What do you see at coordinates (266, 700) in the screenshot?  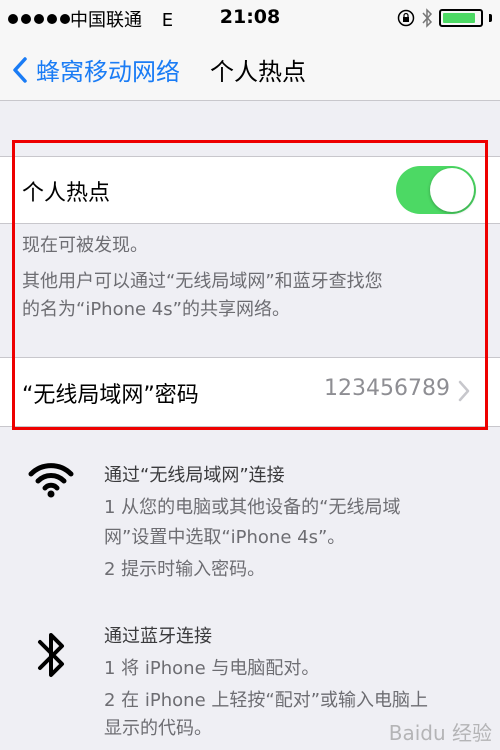 I see `bluetooth-step-2-line-1: 2 在 iPhone 上轻按“配对”或输入电脑上` at bounding box center [266, 700].